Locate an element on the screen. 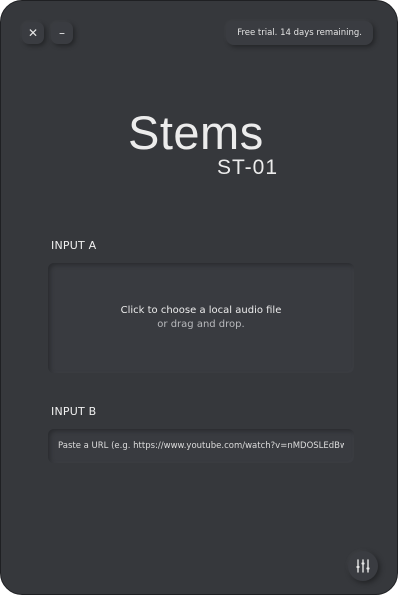 The image size is (400, 597). mixer-settings-button is located at coordinates (363, 566).